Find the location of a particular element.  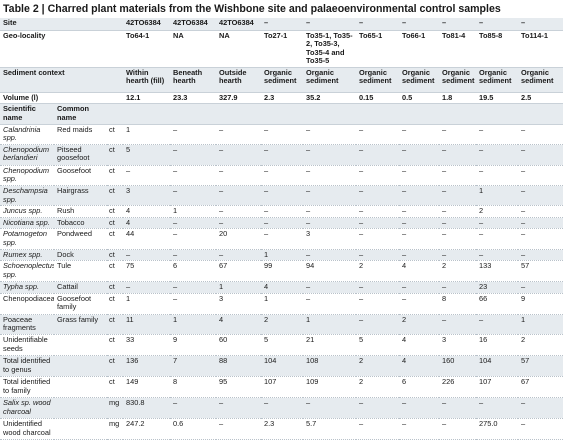

header-cell: Within hearth (fill) is located at coordinates (146, 80).